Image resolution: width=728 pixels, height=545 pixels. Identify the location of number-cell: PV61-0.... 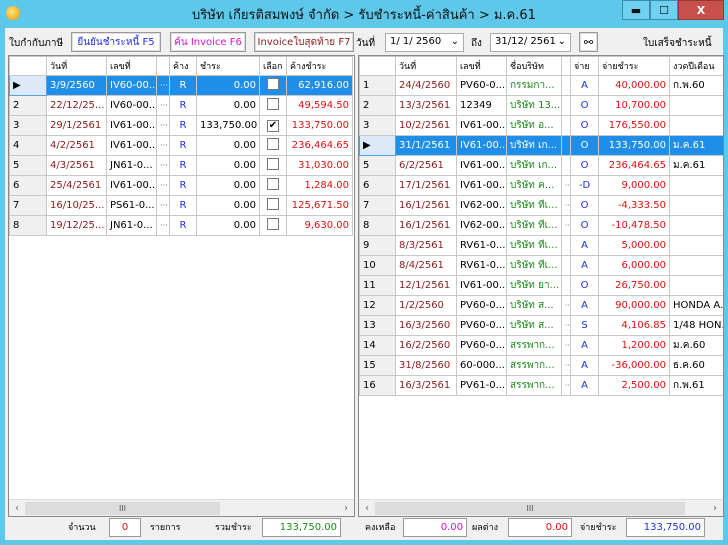
(481, 385).